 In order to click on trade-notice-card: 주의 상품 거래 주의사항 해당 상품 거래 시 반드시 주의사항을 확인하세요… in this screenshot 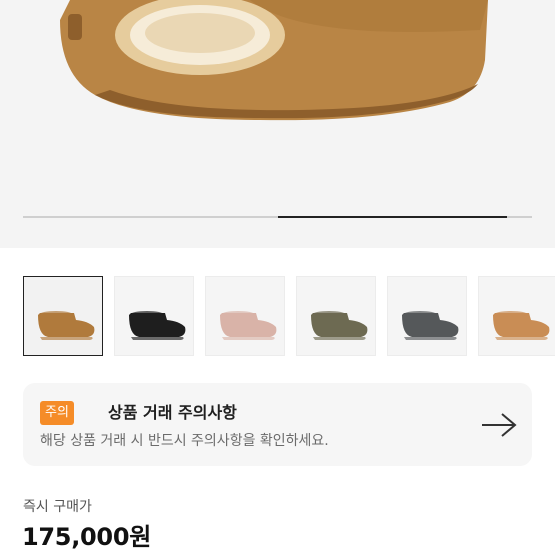, I will do `click(277, 424)`.